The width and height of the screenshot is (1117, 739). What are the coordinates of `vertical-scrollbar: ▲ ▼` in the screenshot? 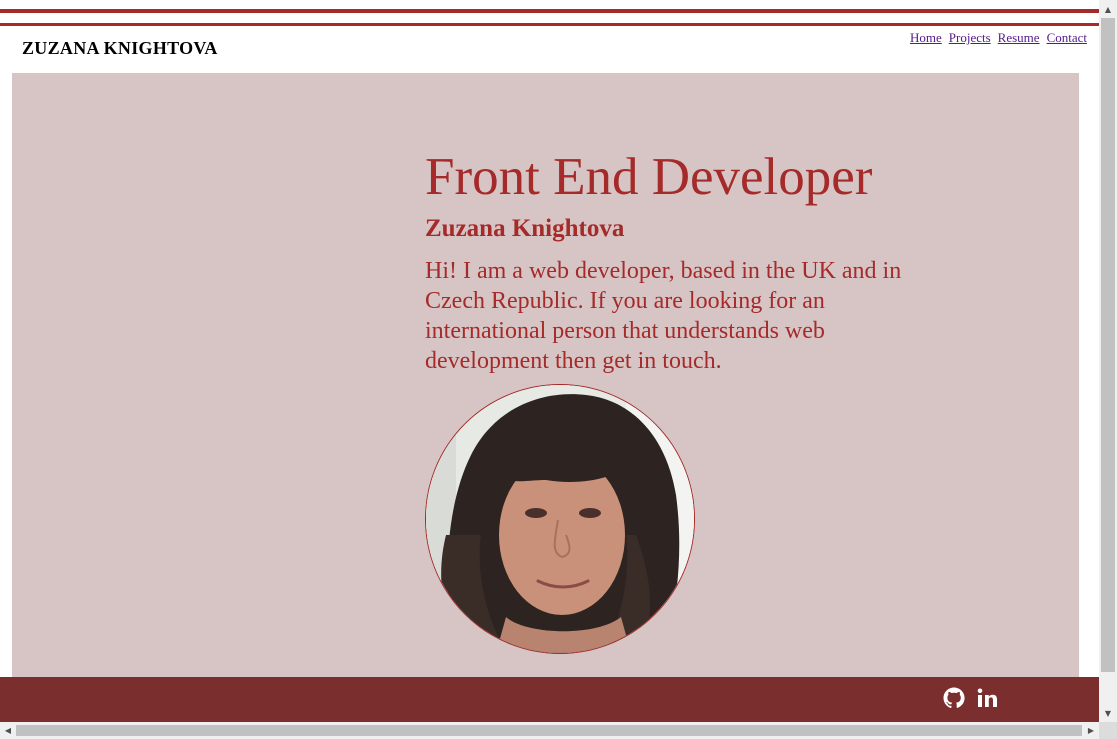 It's located at (1108, 361).